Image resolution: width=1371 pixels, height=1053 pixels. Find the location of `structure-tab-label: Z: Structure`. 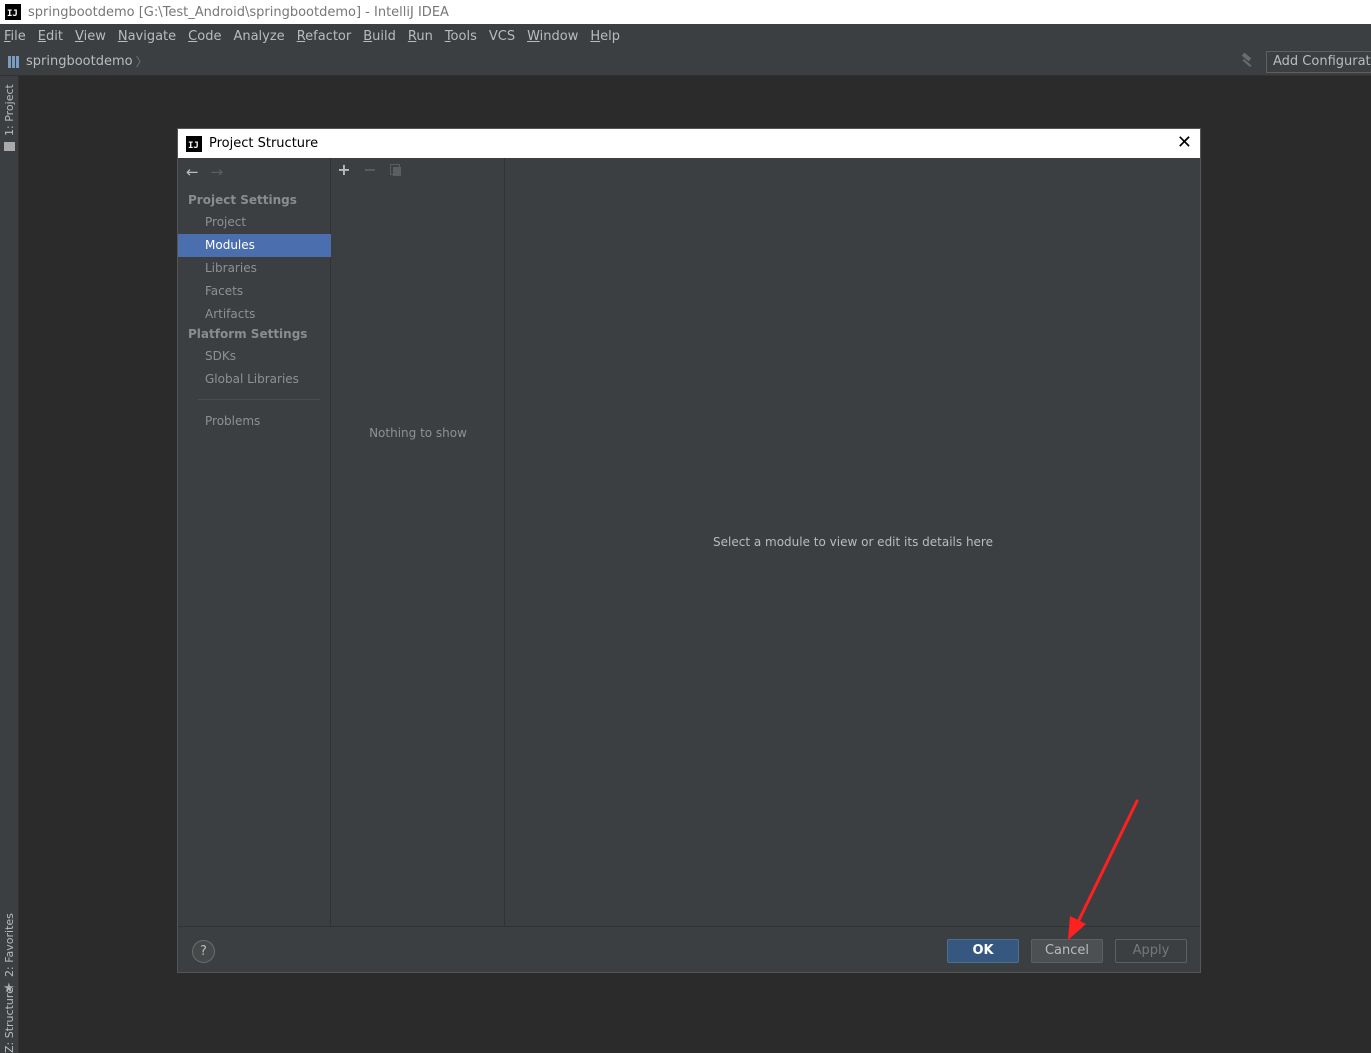

structure-tab-label: Z: Structure is located at coordinates (9, 1020).